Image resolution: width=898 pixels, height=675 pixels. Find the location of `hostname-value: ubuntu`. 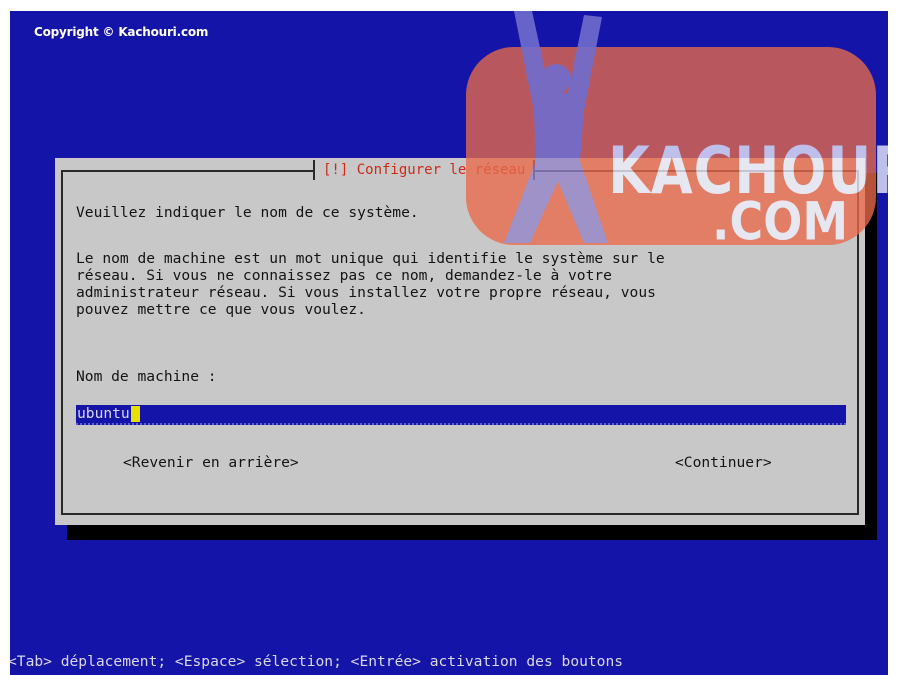

hostname-value: ubuntu is located at coordinates (103, 414).